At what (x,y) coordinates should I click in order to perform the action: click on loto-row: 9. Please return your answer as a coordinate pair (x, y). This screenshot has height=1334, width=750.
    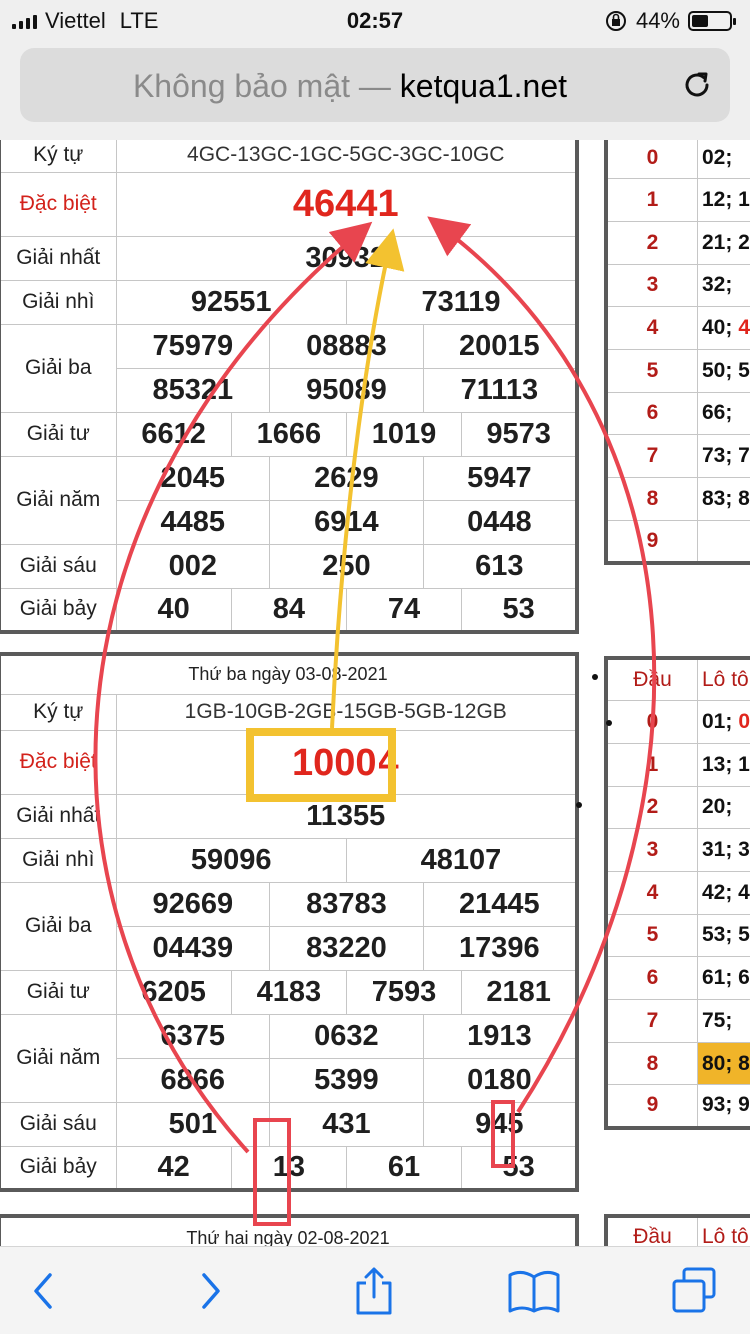
    Looking at the image, I should click on (677, 541).